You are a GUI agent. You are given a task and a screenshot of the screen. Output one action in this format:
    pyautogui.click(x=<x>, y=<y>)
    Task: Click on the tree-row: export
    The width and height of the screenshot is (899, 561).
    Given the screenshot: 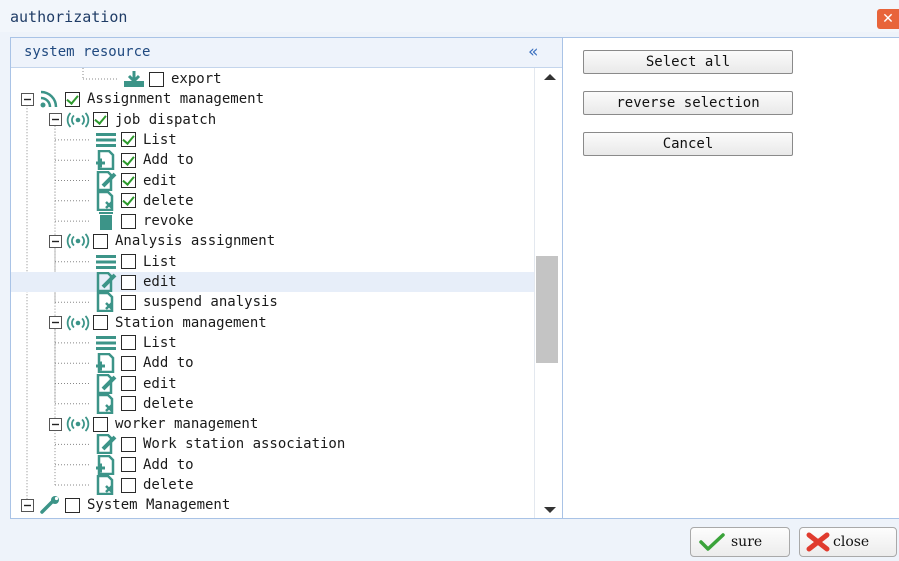 What is the action you would take?
    pyautogui.click(x=272, y=79)
    